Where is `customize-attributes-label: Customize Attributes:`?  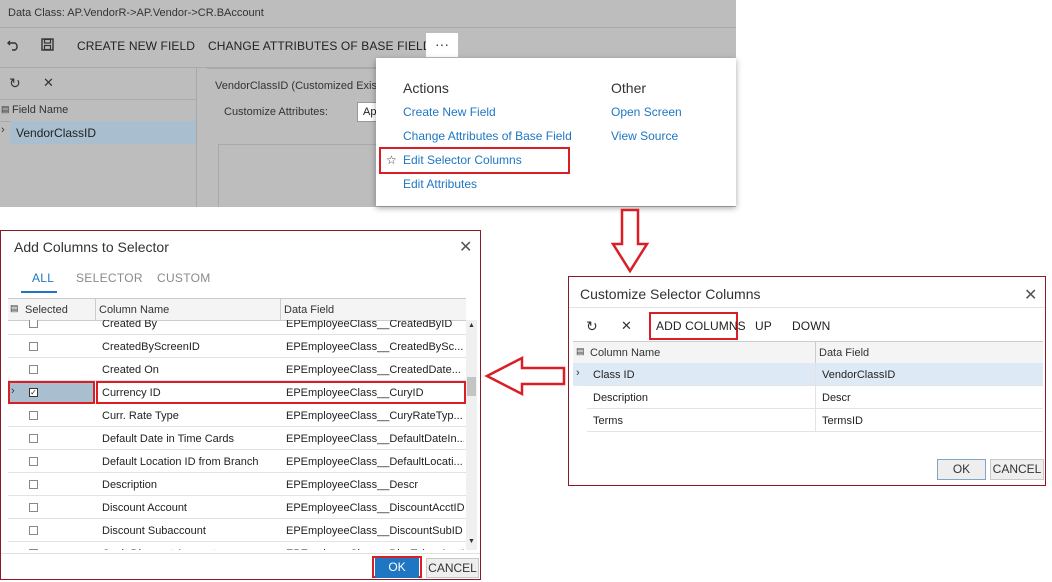
customize-attributes-label: Customize Attributes: is located at coordinates (276, 112).